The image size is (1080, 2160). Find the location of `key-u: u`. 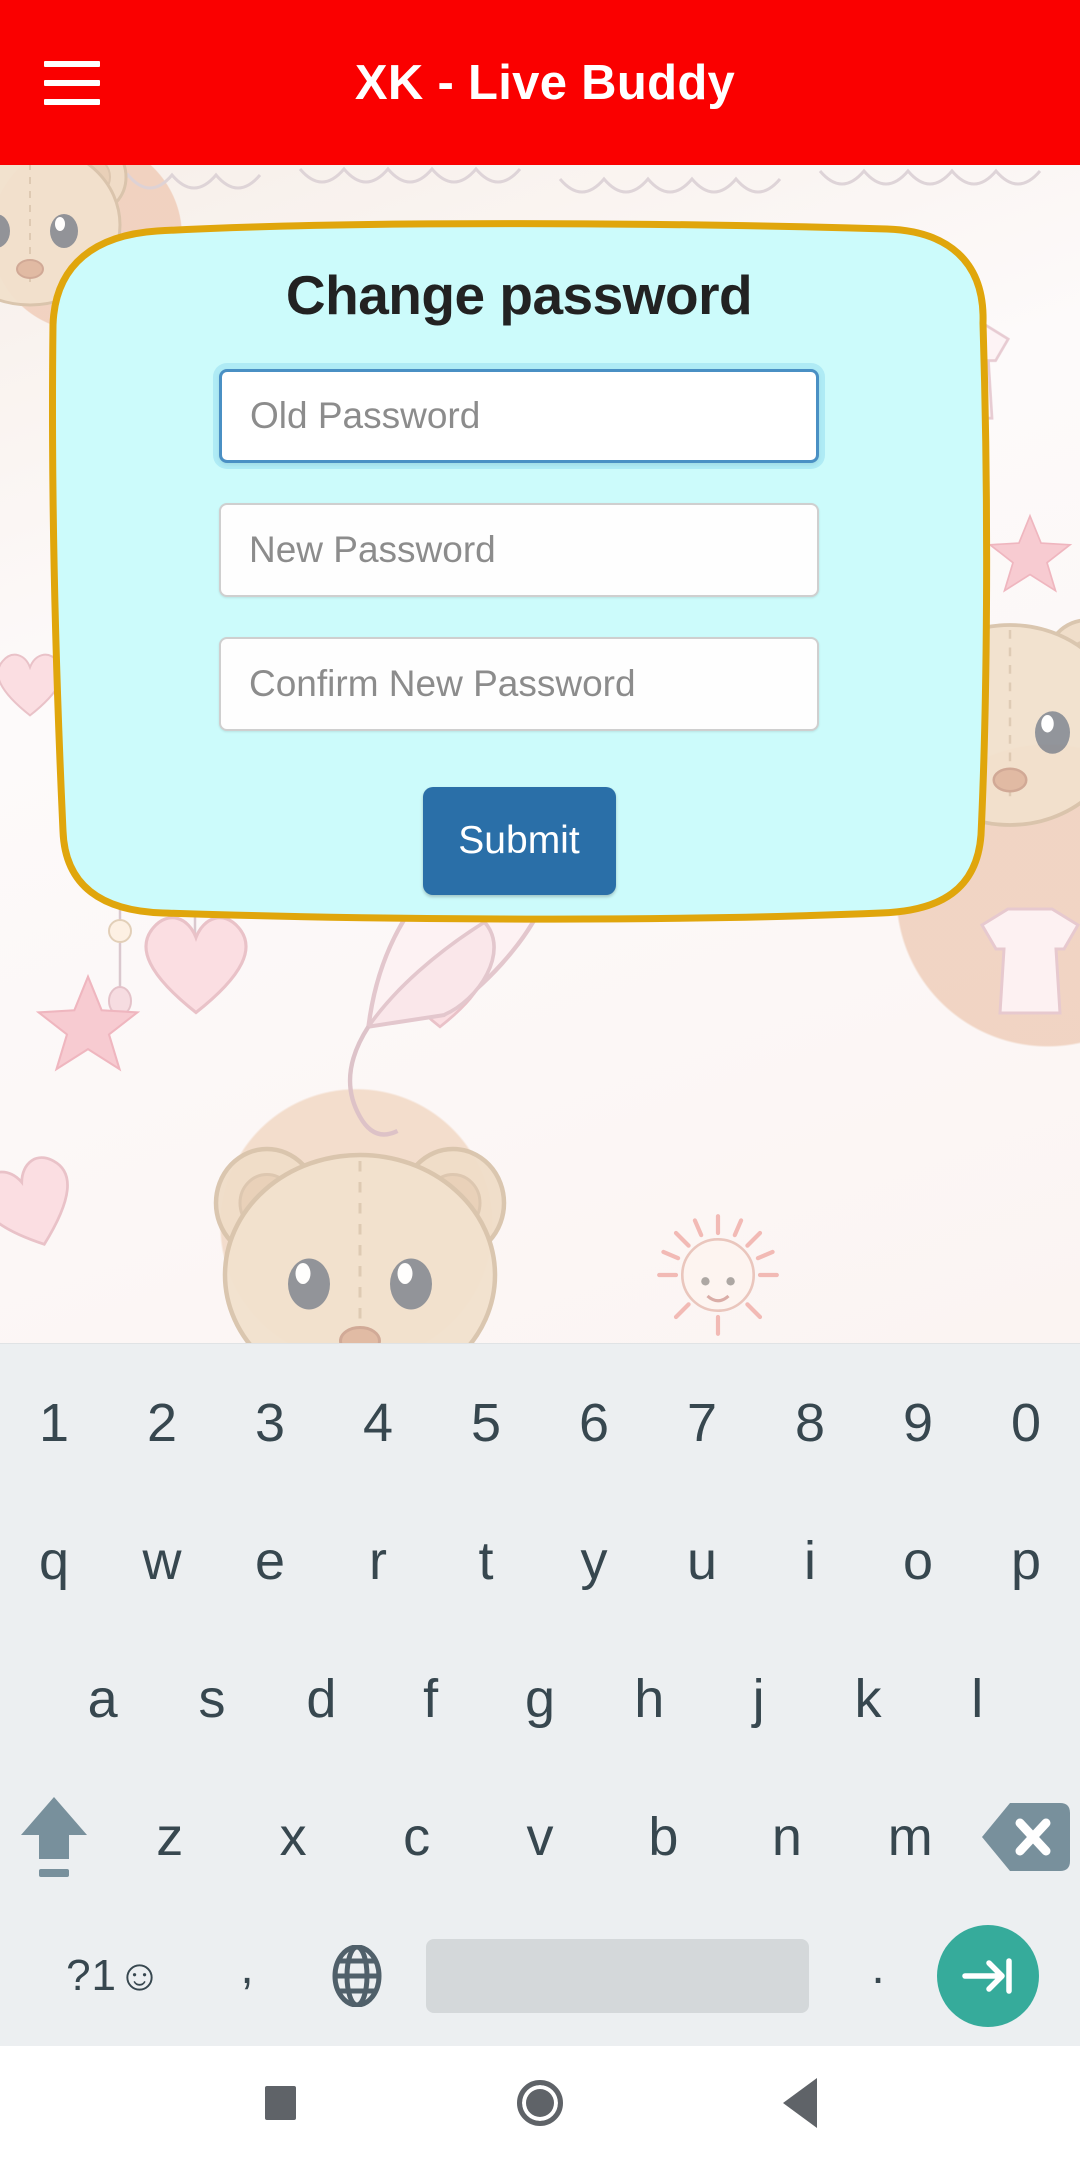

key-u: u is located at coordinates (702, 1561).